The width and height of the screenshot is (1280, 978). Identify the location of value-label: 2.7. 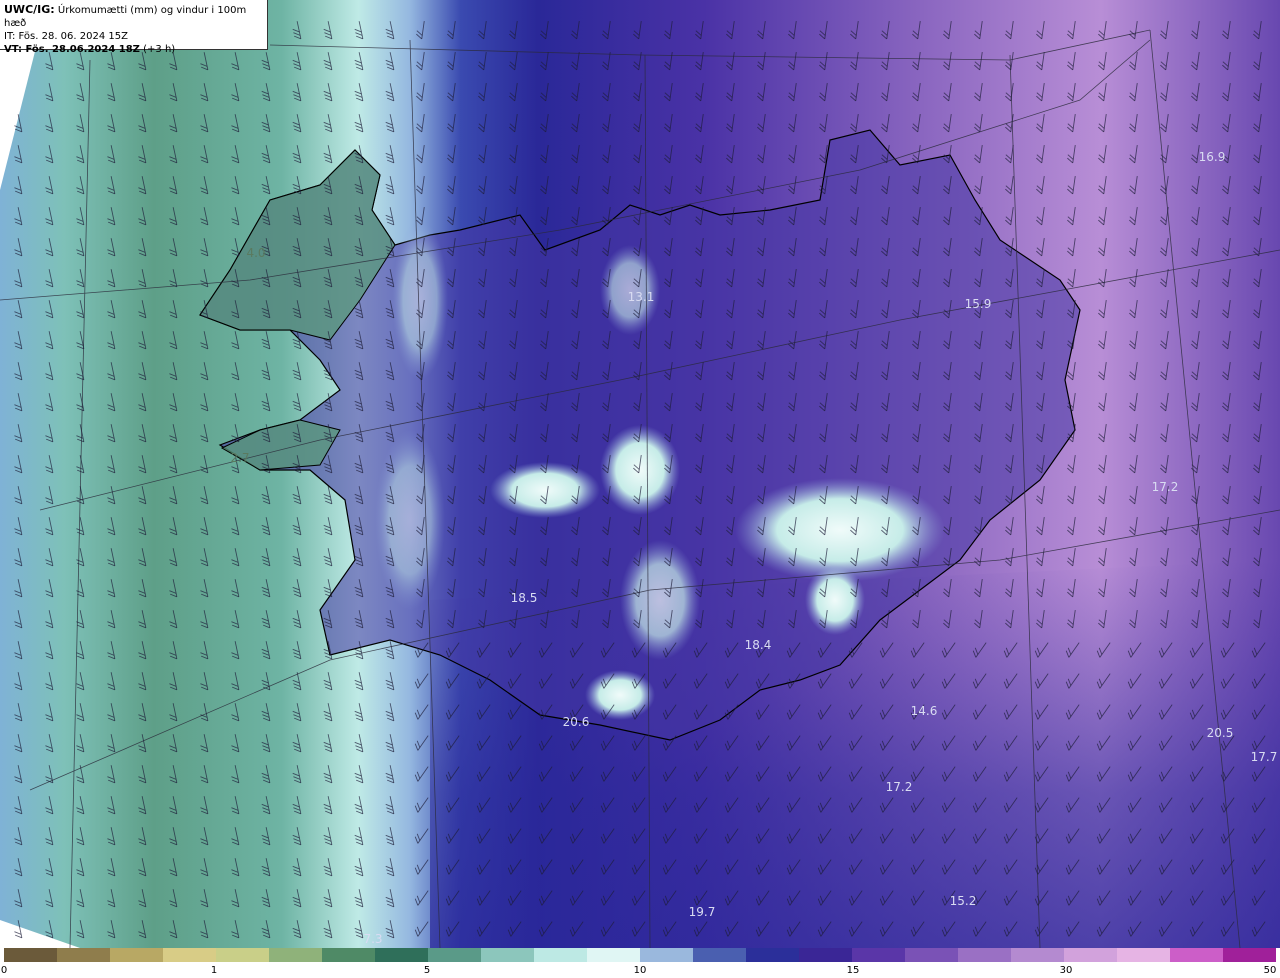
(240, 458).